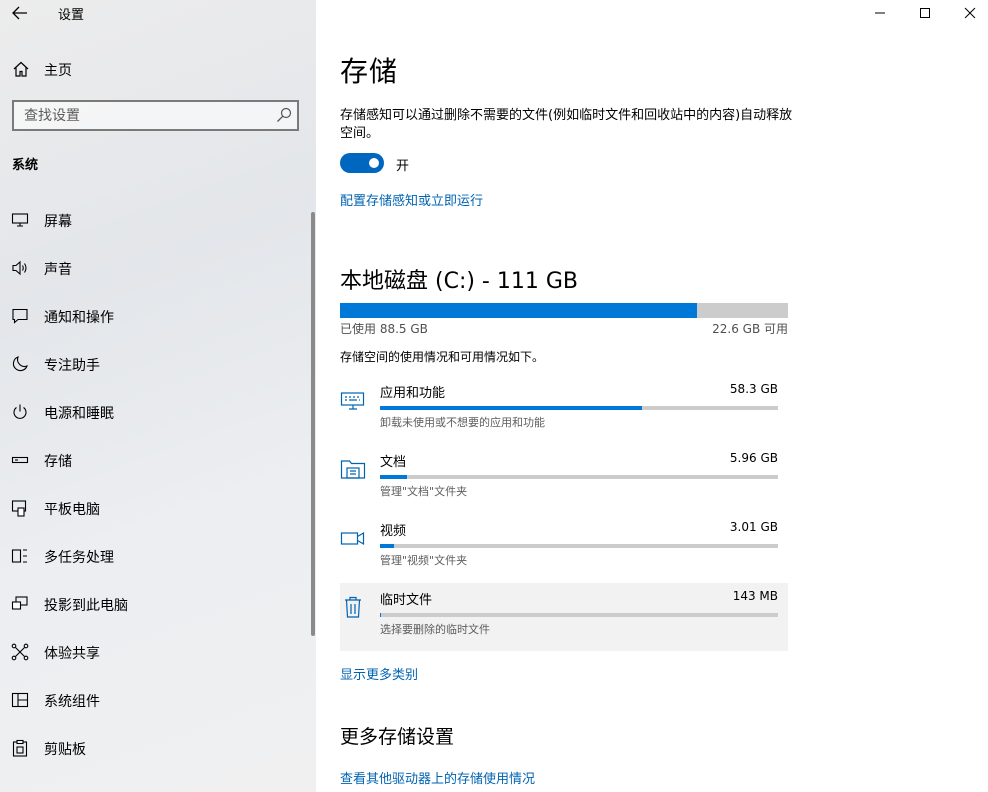 This screenshot has width=988, height=792. What do you see at coordinates (442, 357) in the screenshot?
I see `usage-description: 存储空间的使用情况和可用情况如下。` at bounding box center [442, 357].